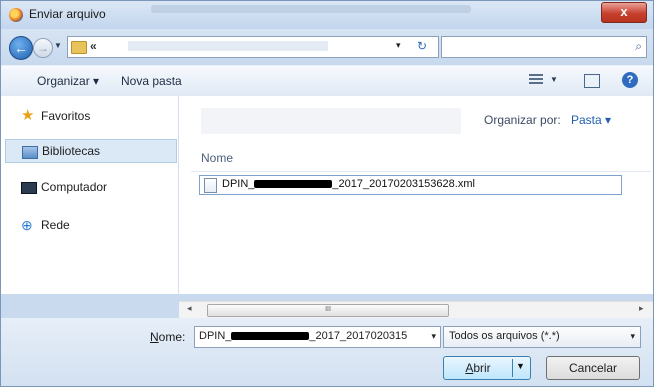 The image size is (654, 387). I want to click on arrange-by-dropdown: Pasta ▾, so click(591, 120).